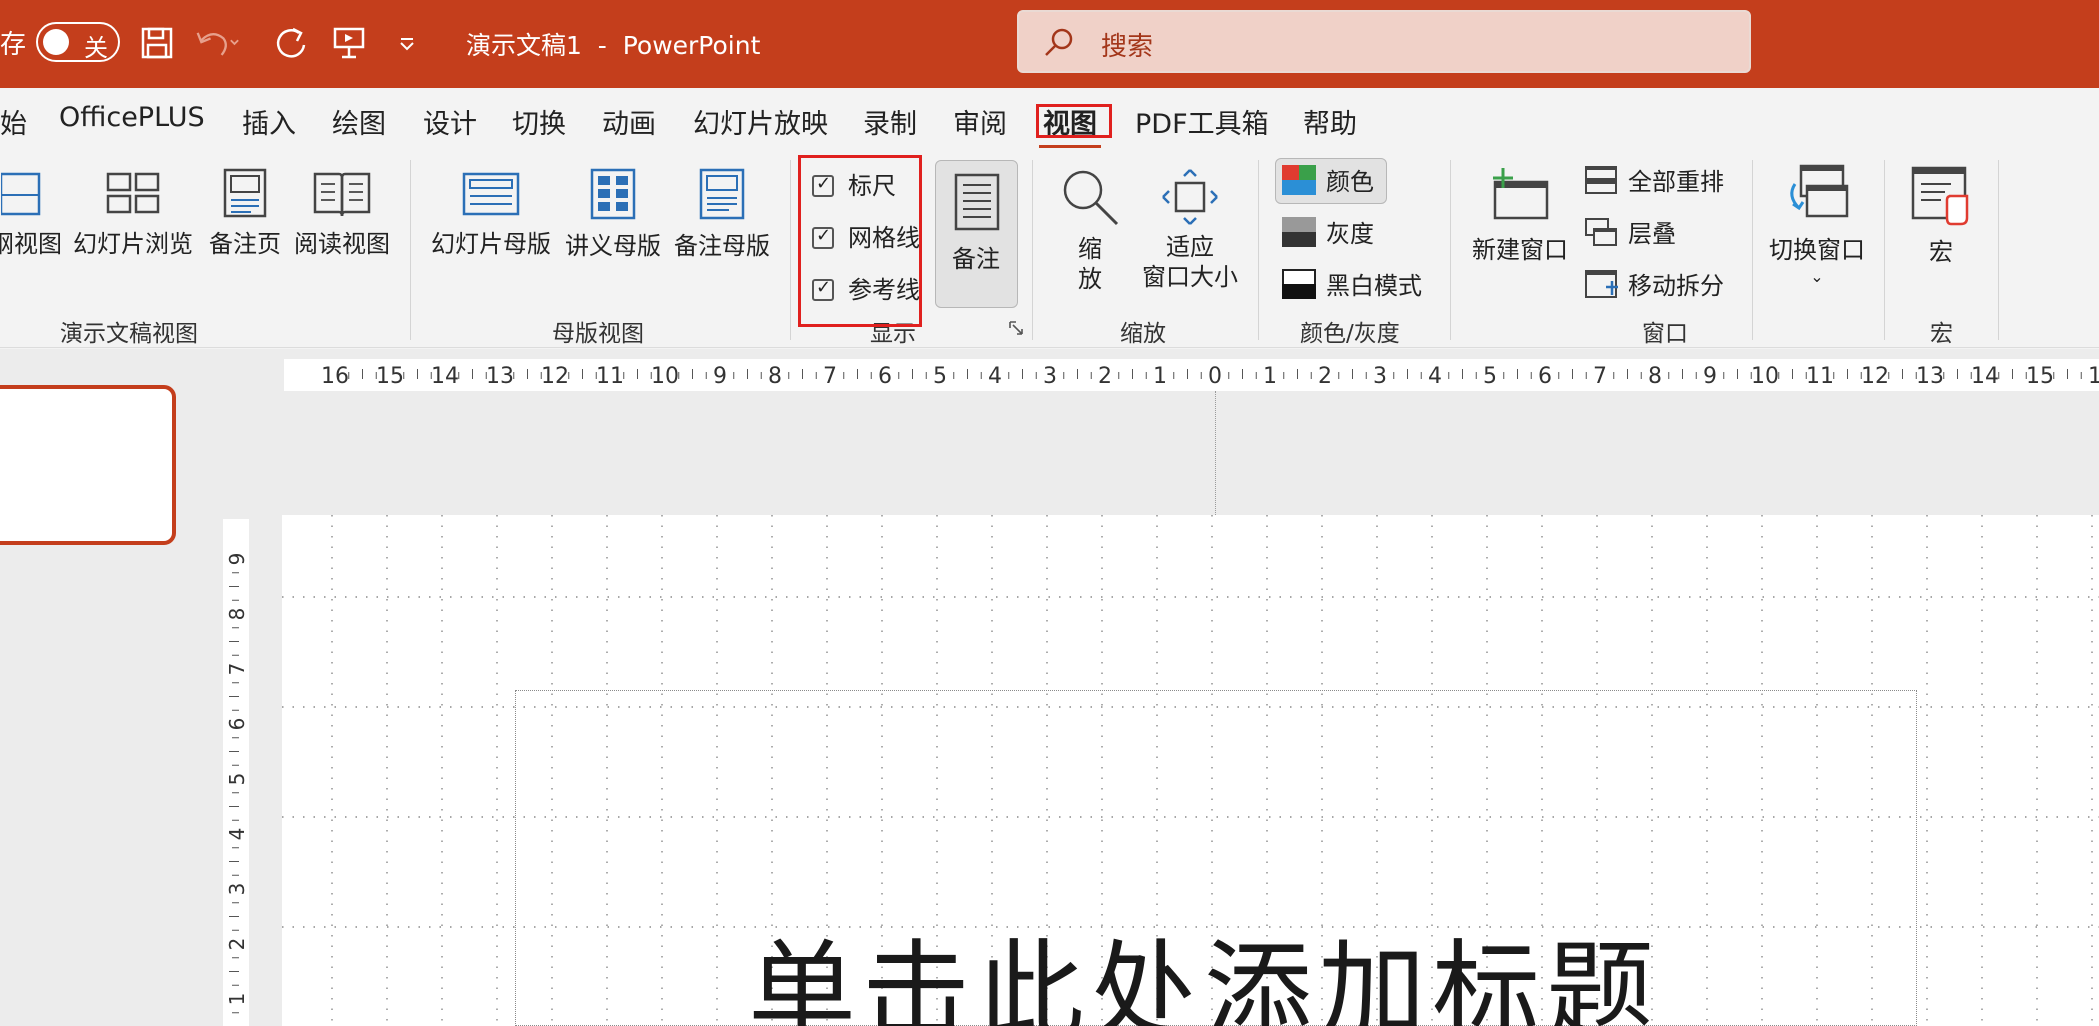 The width and height of the screenshot is (2099, 1026). What do you see at coordinates (132, 117) in the screenshot?
I see `tab-officeplus: OfficePLUS` at bounding box center [132, 117].